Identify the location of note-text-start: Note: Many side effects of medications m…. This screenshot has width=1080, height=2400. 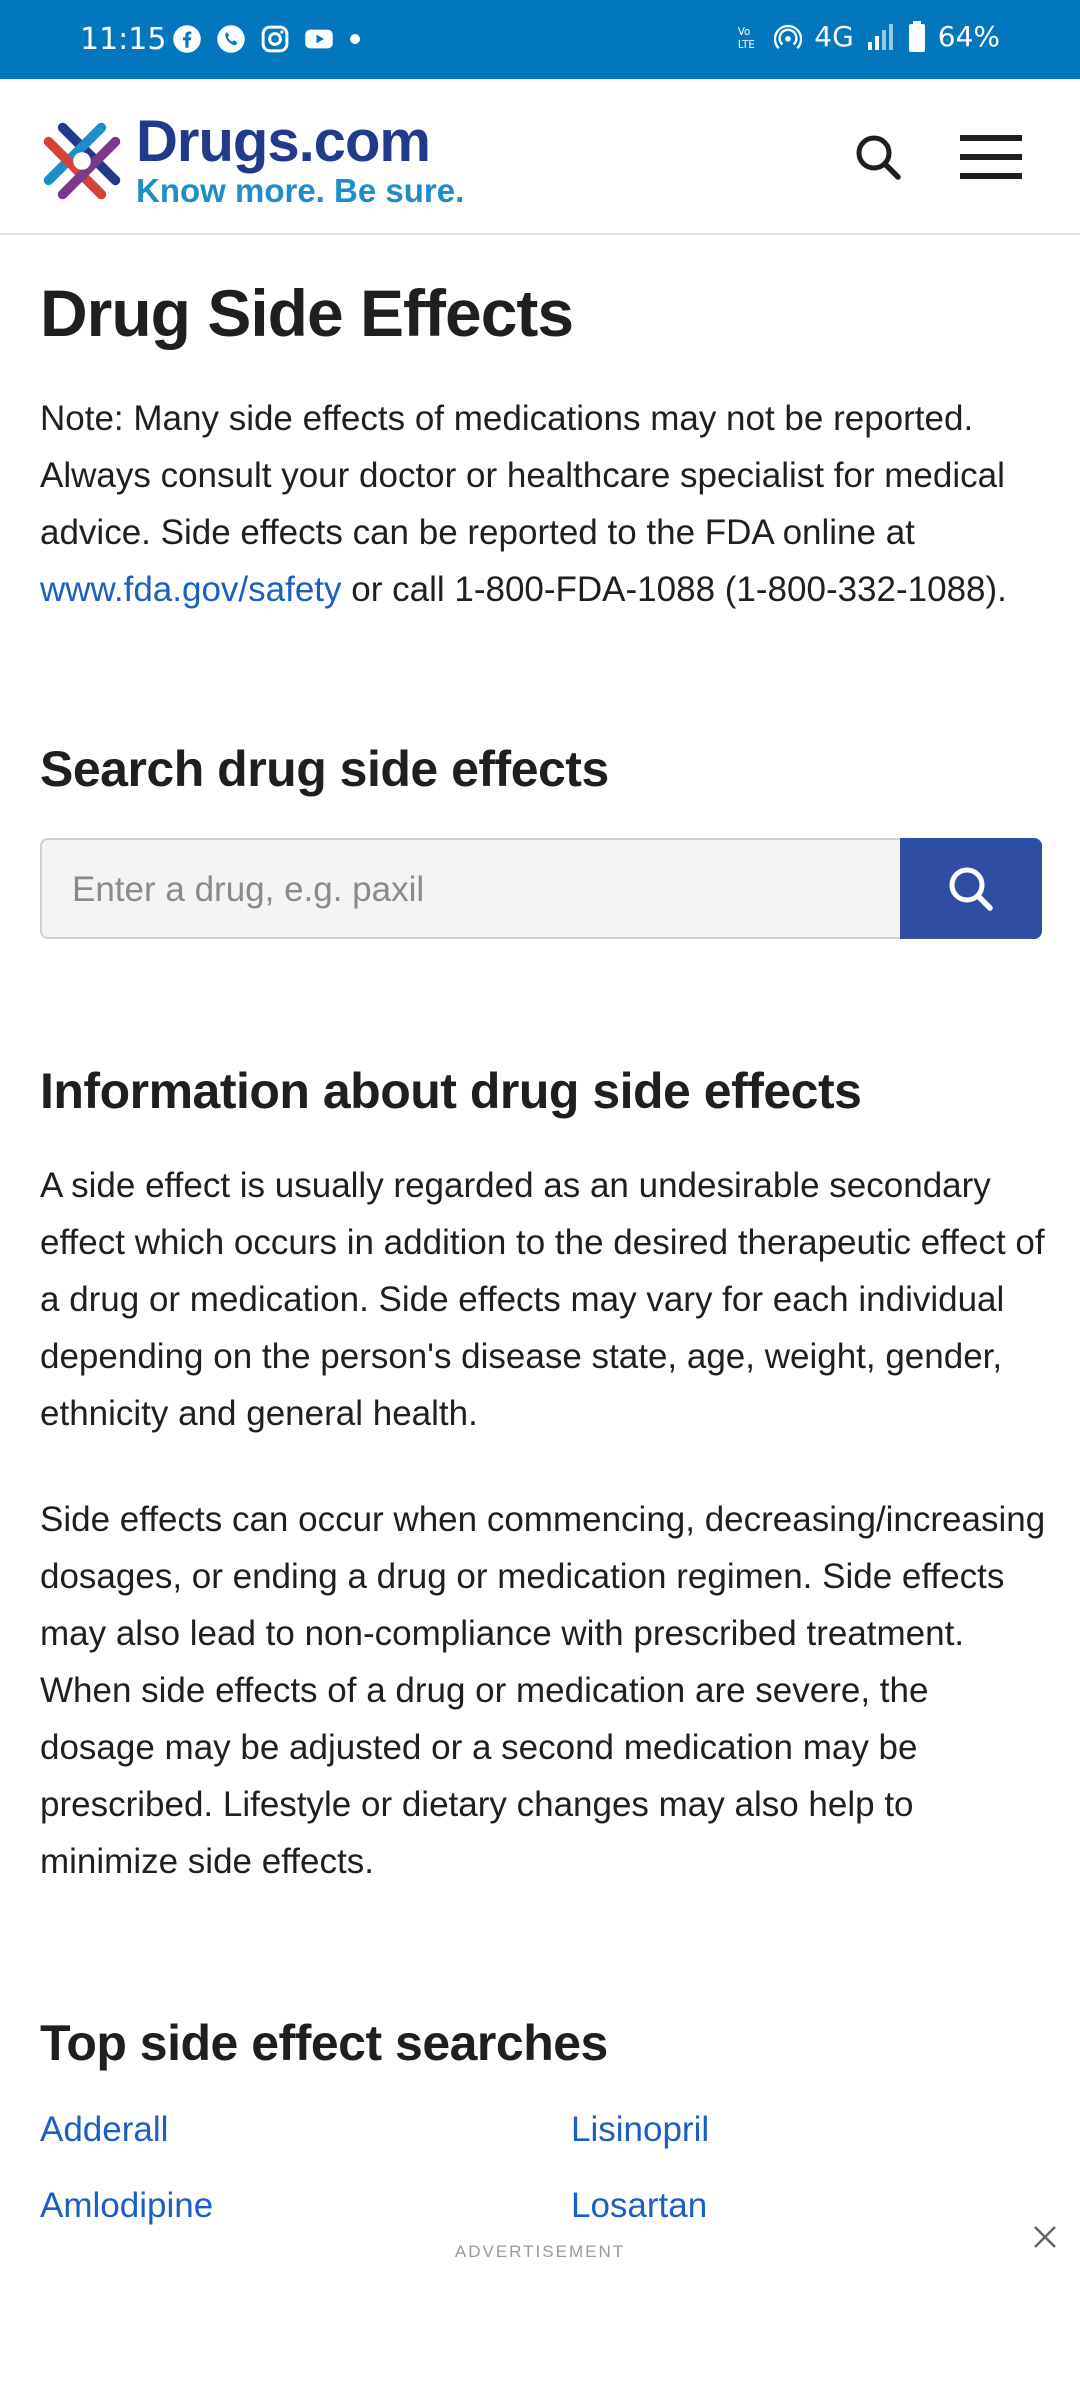
(522, 475).